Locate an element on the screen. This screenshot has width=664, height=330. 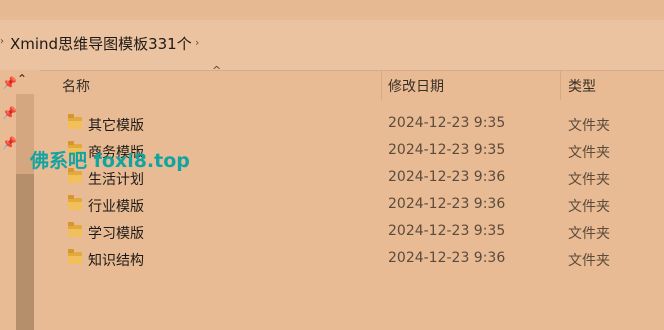
file-name: 其它模版 is located at coordinates (116, 126).